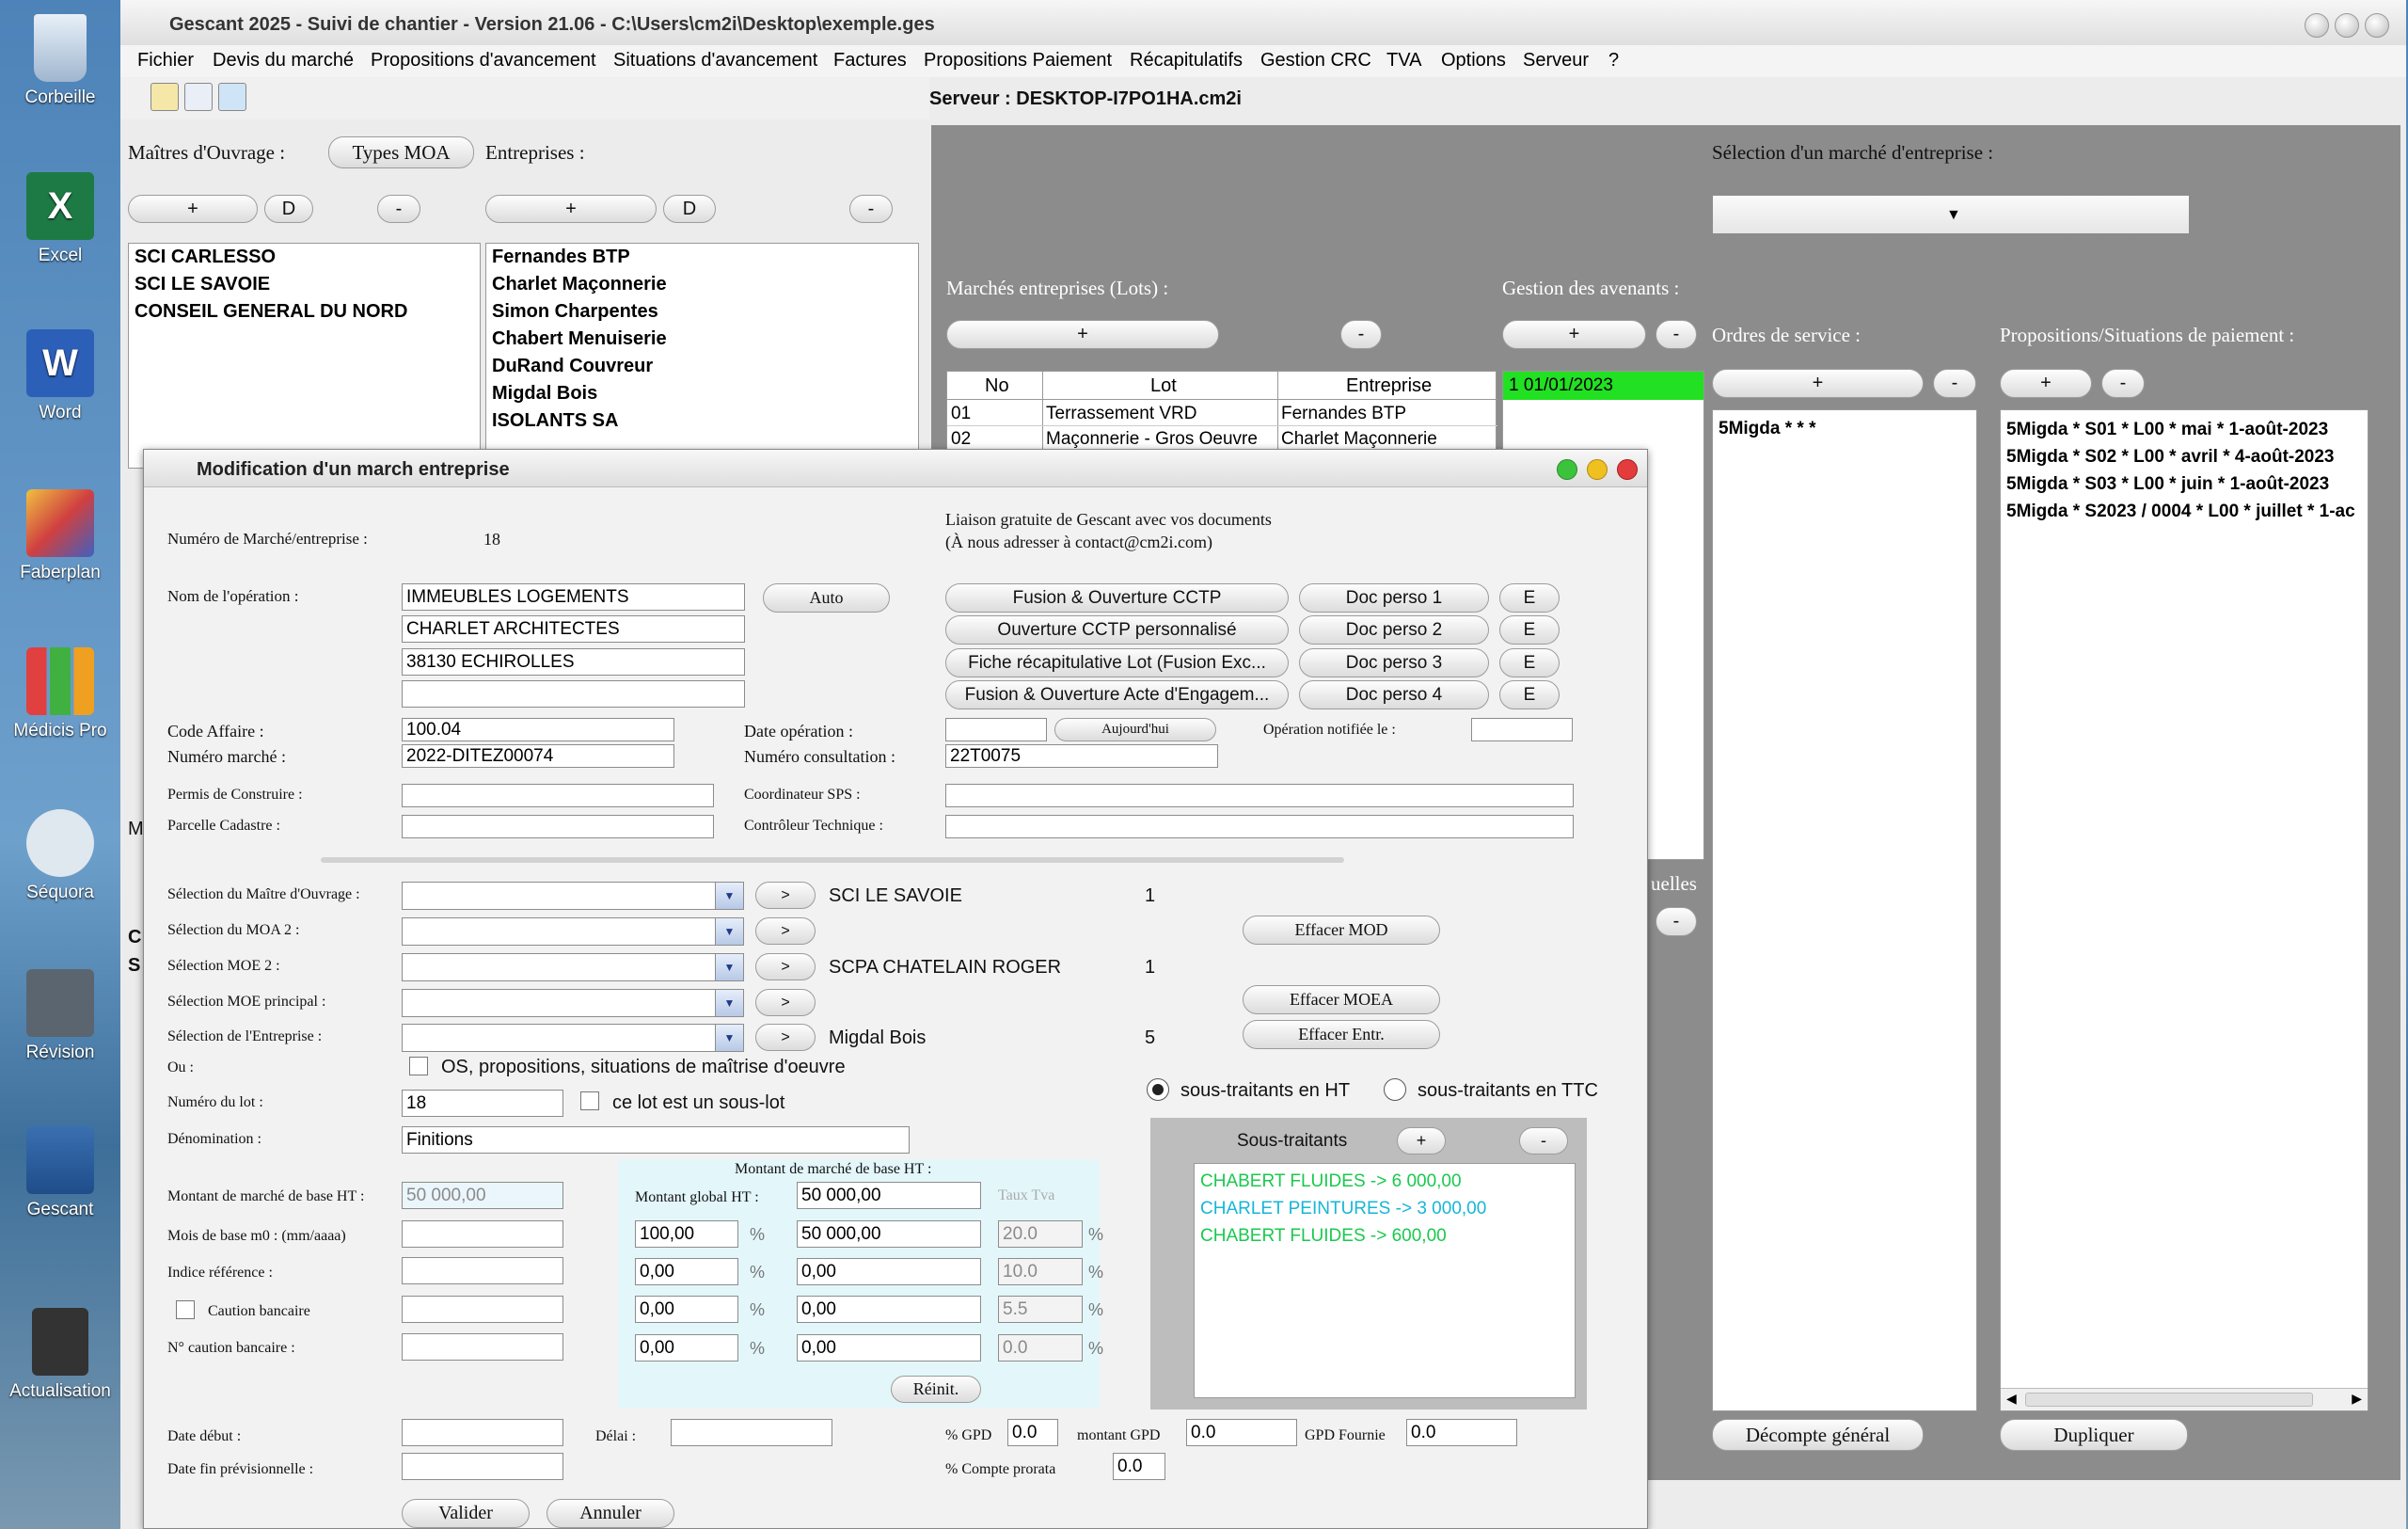 Image resolution: width=2408 pixels, height=1529 pixels. Describe the element at coordinates (304, 312) in the screenshot. I see `list-item: CONSEIL GENERAL DU NORD` at that location.